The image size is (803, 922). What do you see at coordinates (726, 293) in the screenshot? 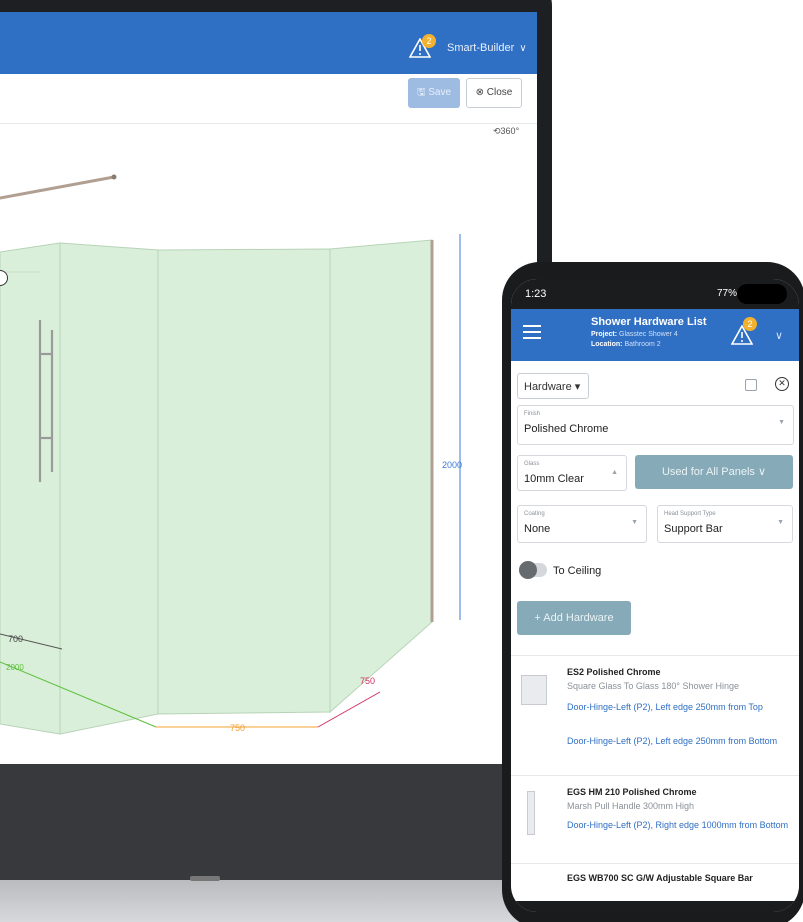
I see `status-battery: 77%` at bounding box center [726, 293].